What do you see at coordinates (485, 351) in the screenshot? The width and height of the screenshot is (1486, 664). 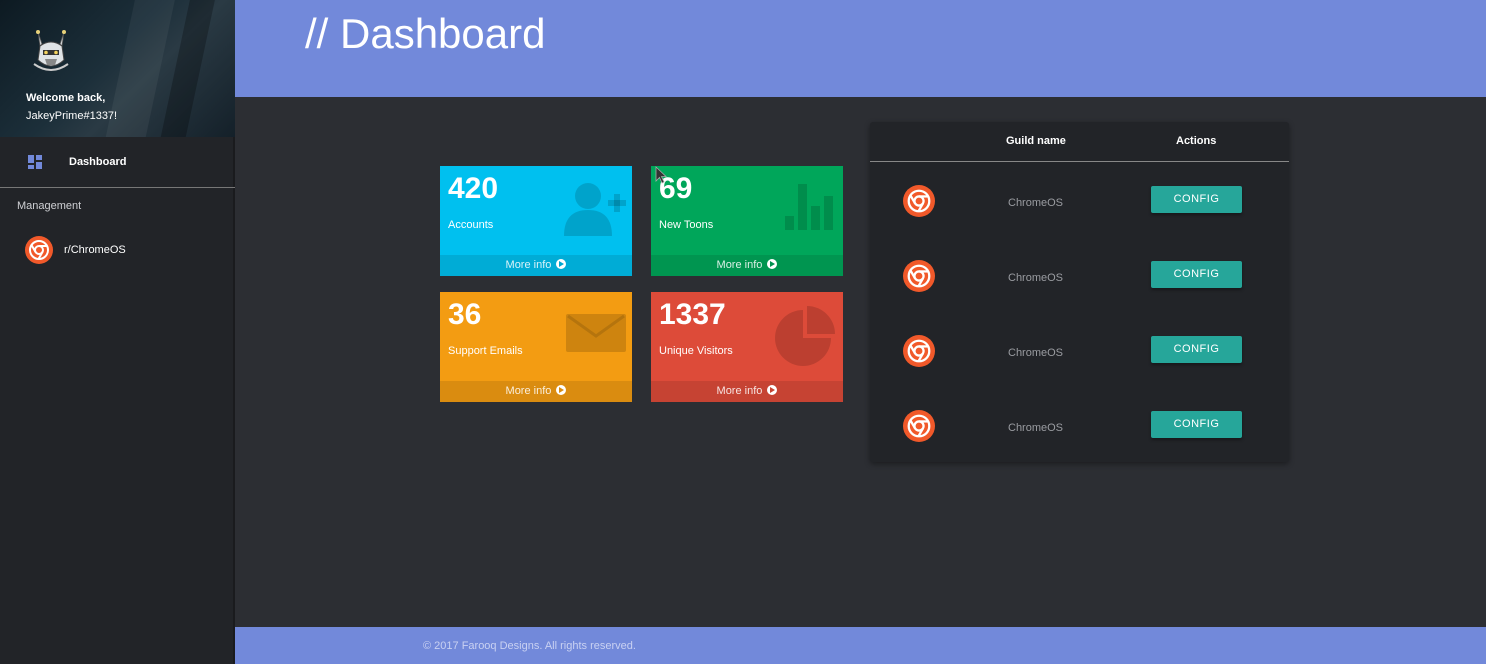 I see `stat-label: Support Emails` at bounding box center [485, 351].